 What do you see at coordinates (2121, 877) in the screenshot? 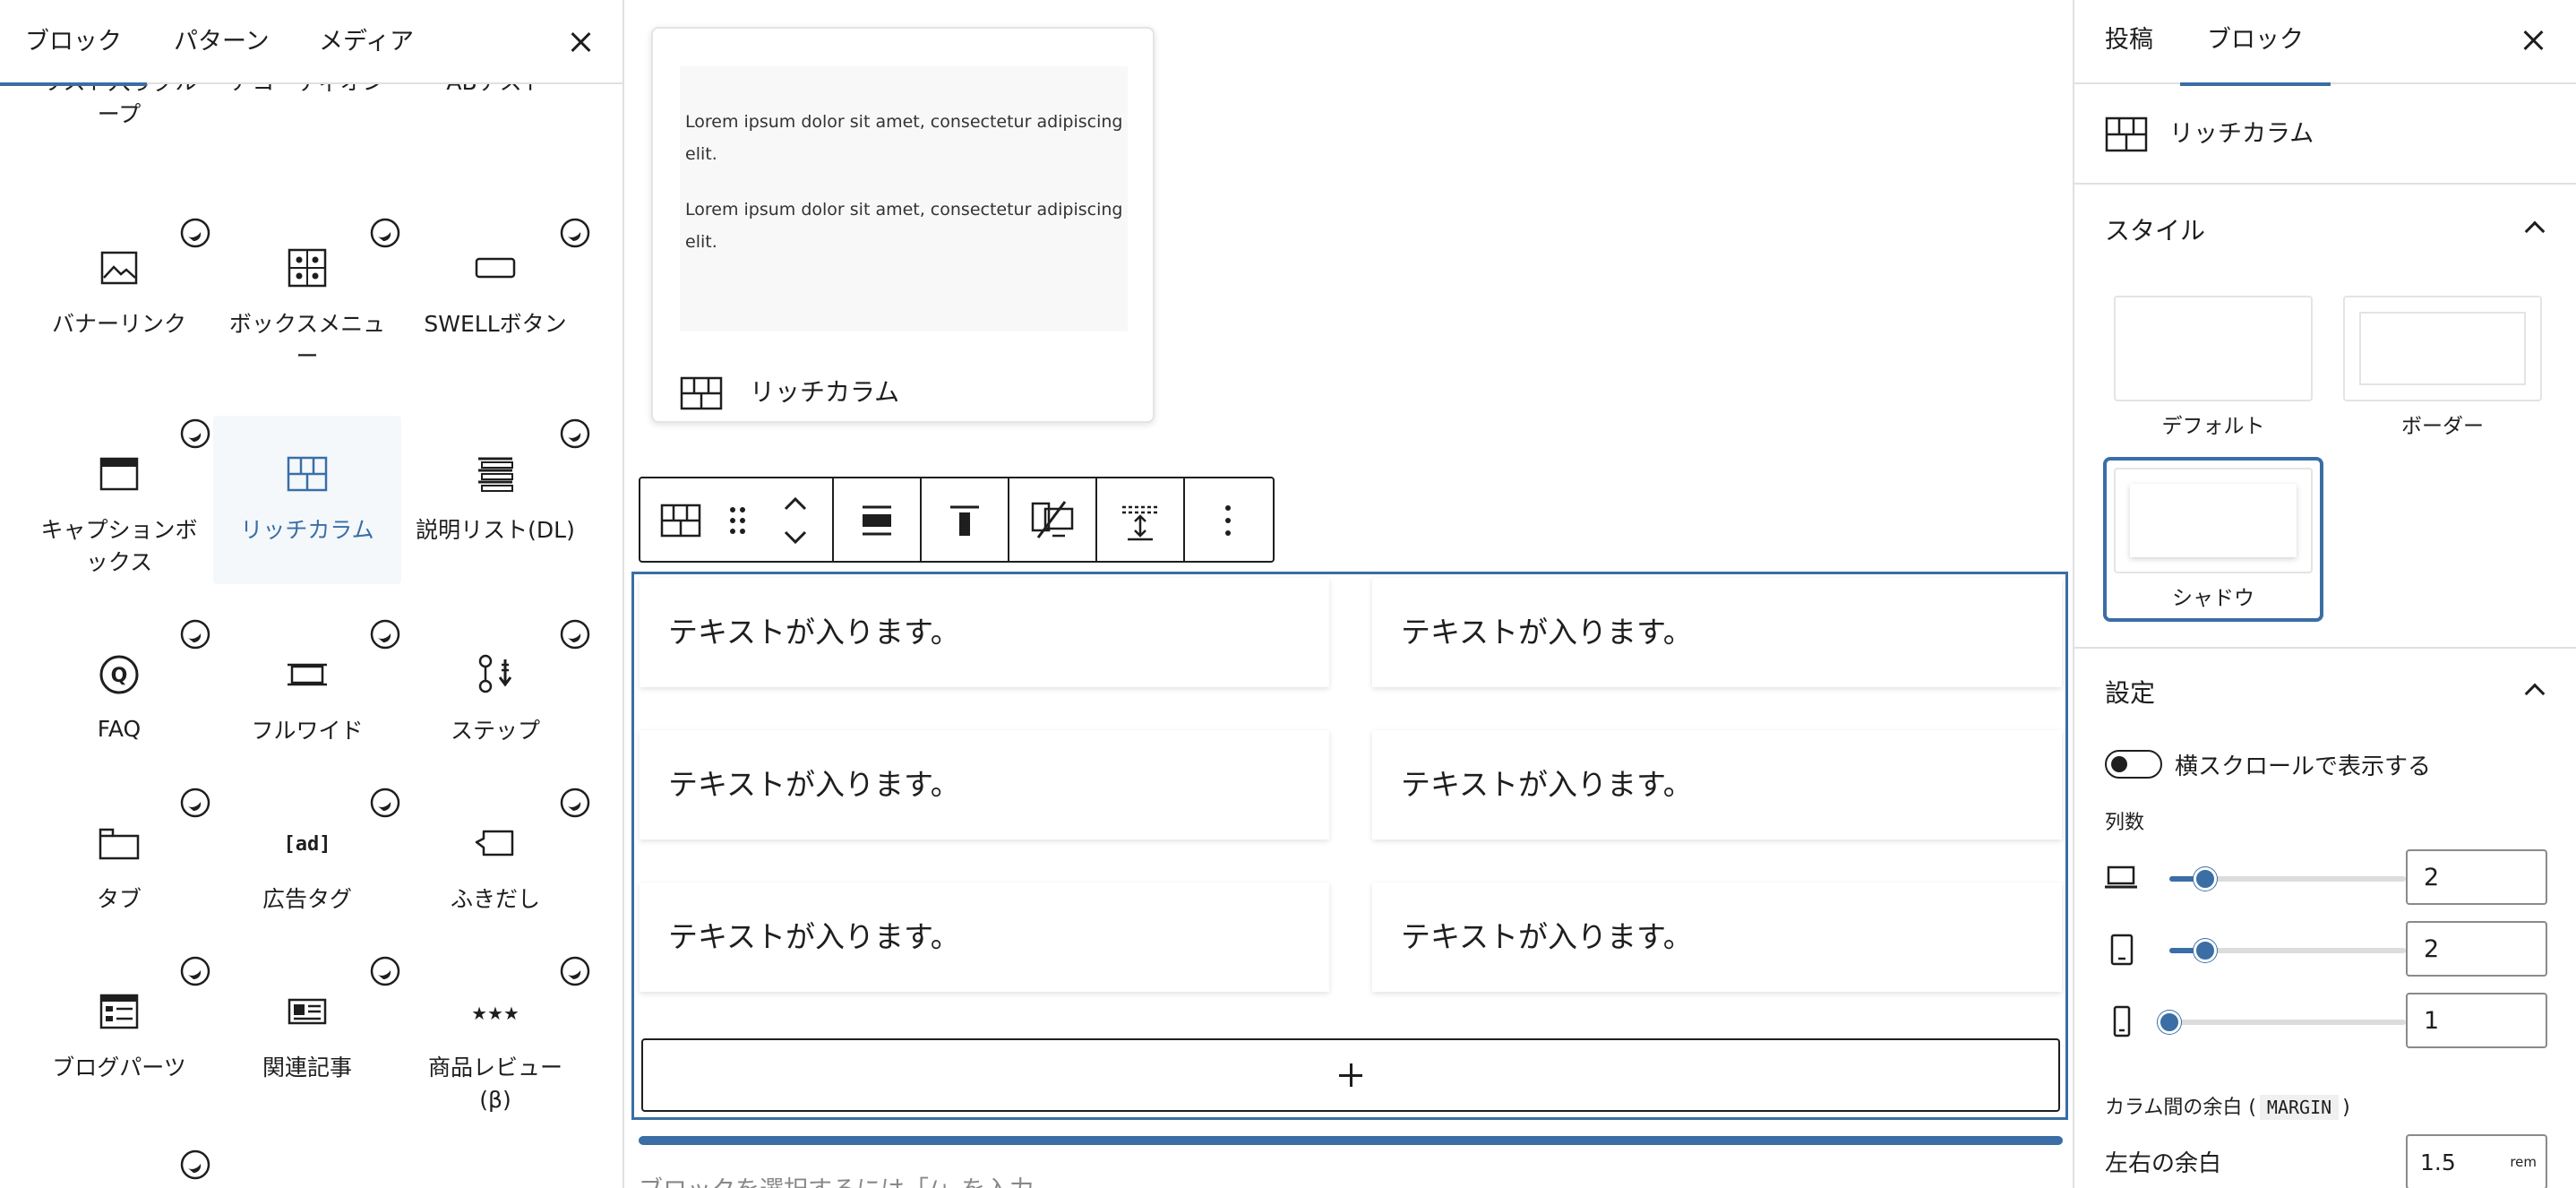
I see `laptop-icon` at bounding box center [2121, 877].